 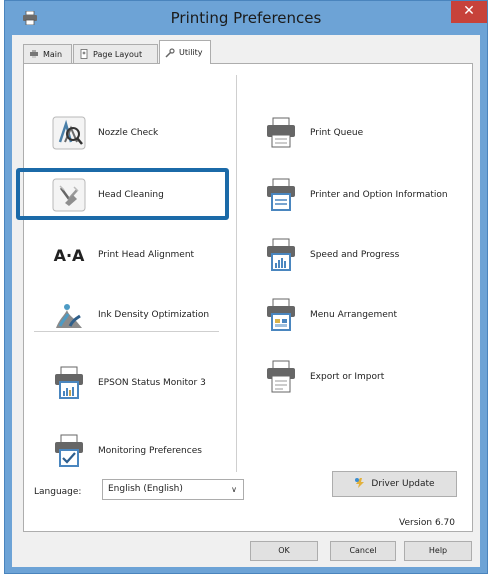 I want to click on column-divider, so click(x=236, y=273).